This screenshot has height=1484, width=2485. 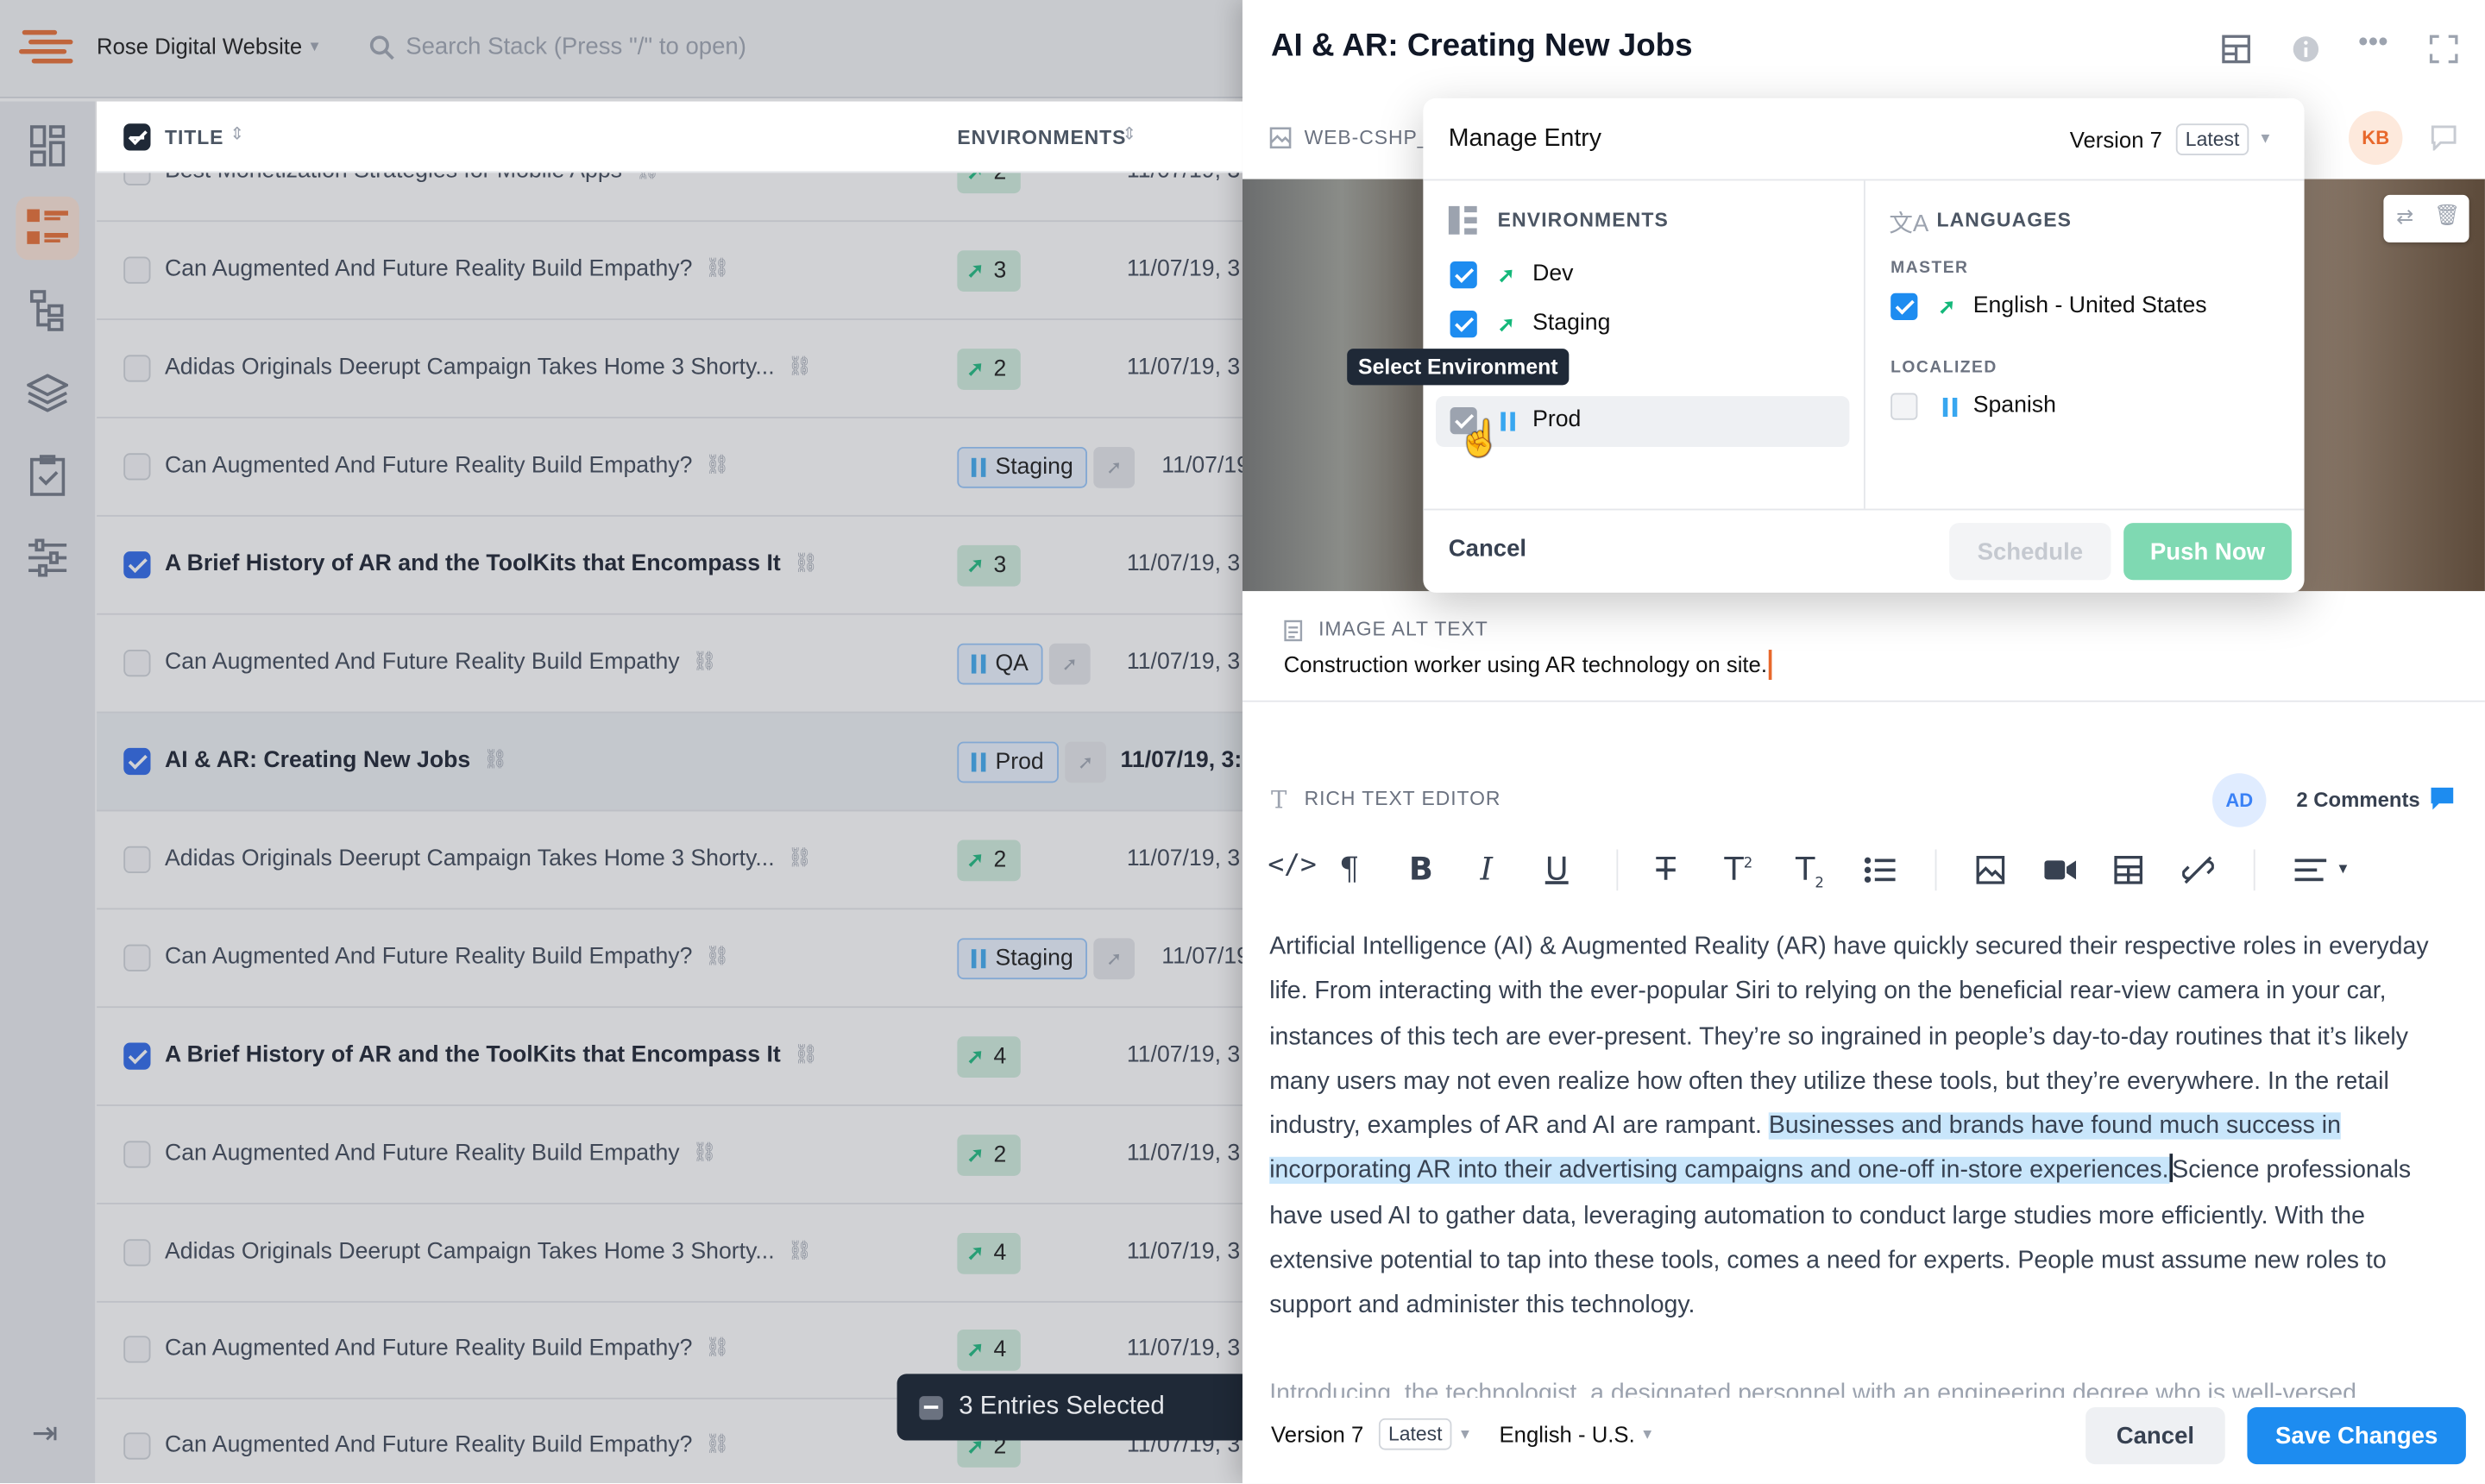 What do you see at coordinates (1552, 273) in the screenshot?
I see `env-label-dev: Dev` at bounding box center [1552, 273].